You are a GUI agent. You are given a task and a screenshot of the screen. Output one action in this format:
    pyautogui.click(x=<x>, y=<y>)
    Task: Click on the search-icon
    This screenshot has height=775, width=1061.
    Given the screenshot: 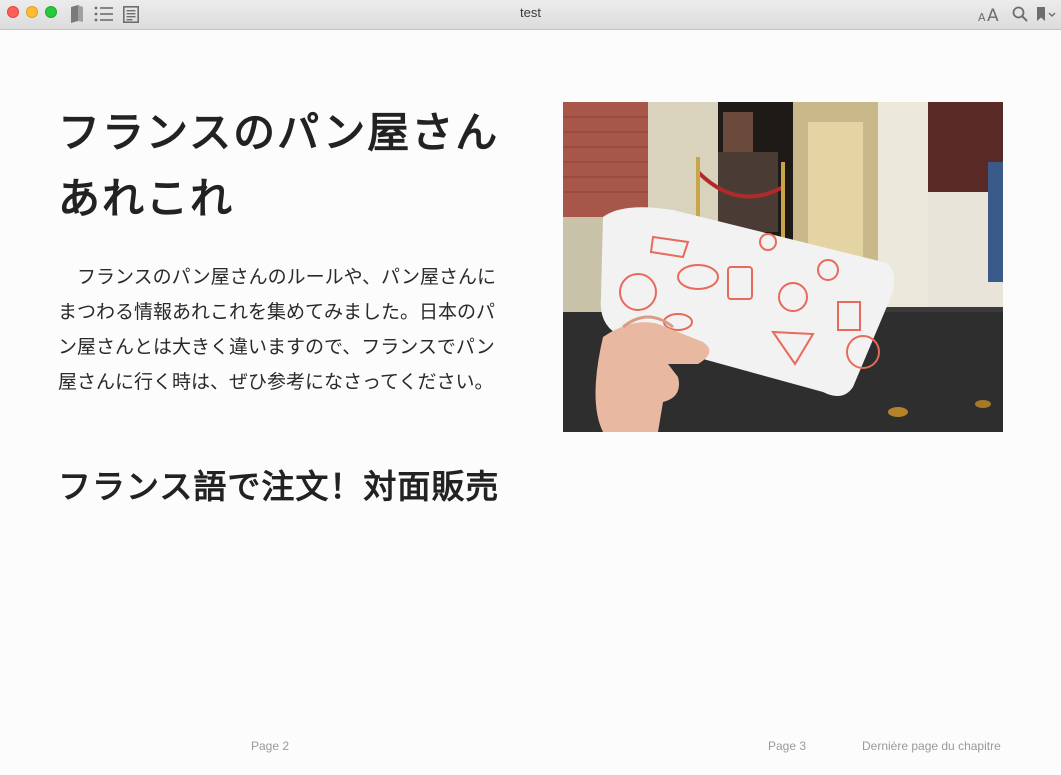 What is the action you would take?
    pyautogui.click(x=1020, y=14)
    